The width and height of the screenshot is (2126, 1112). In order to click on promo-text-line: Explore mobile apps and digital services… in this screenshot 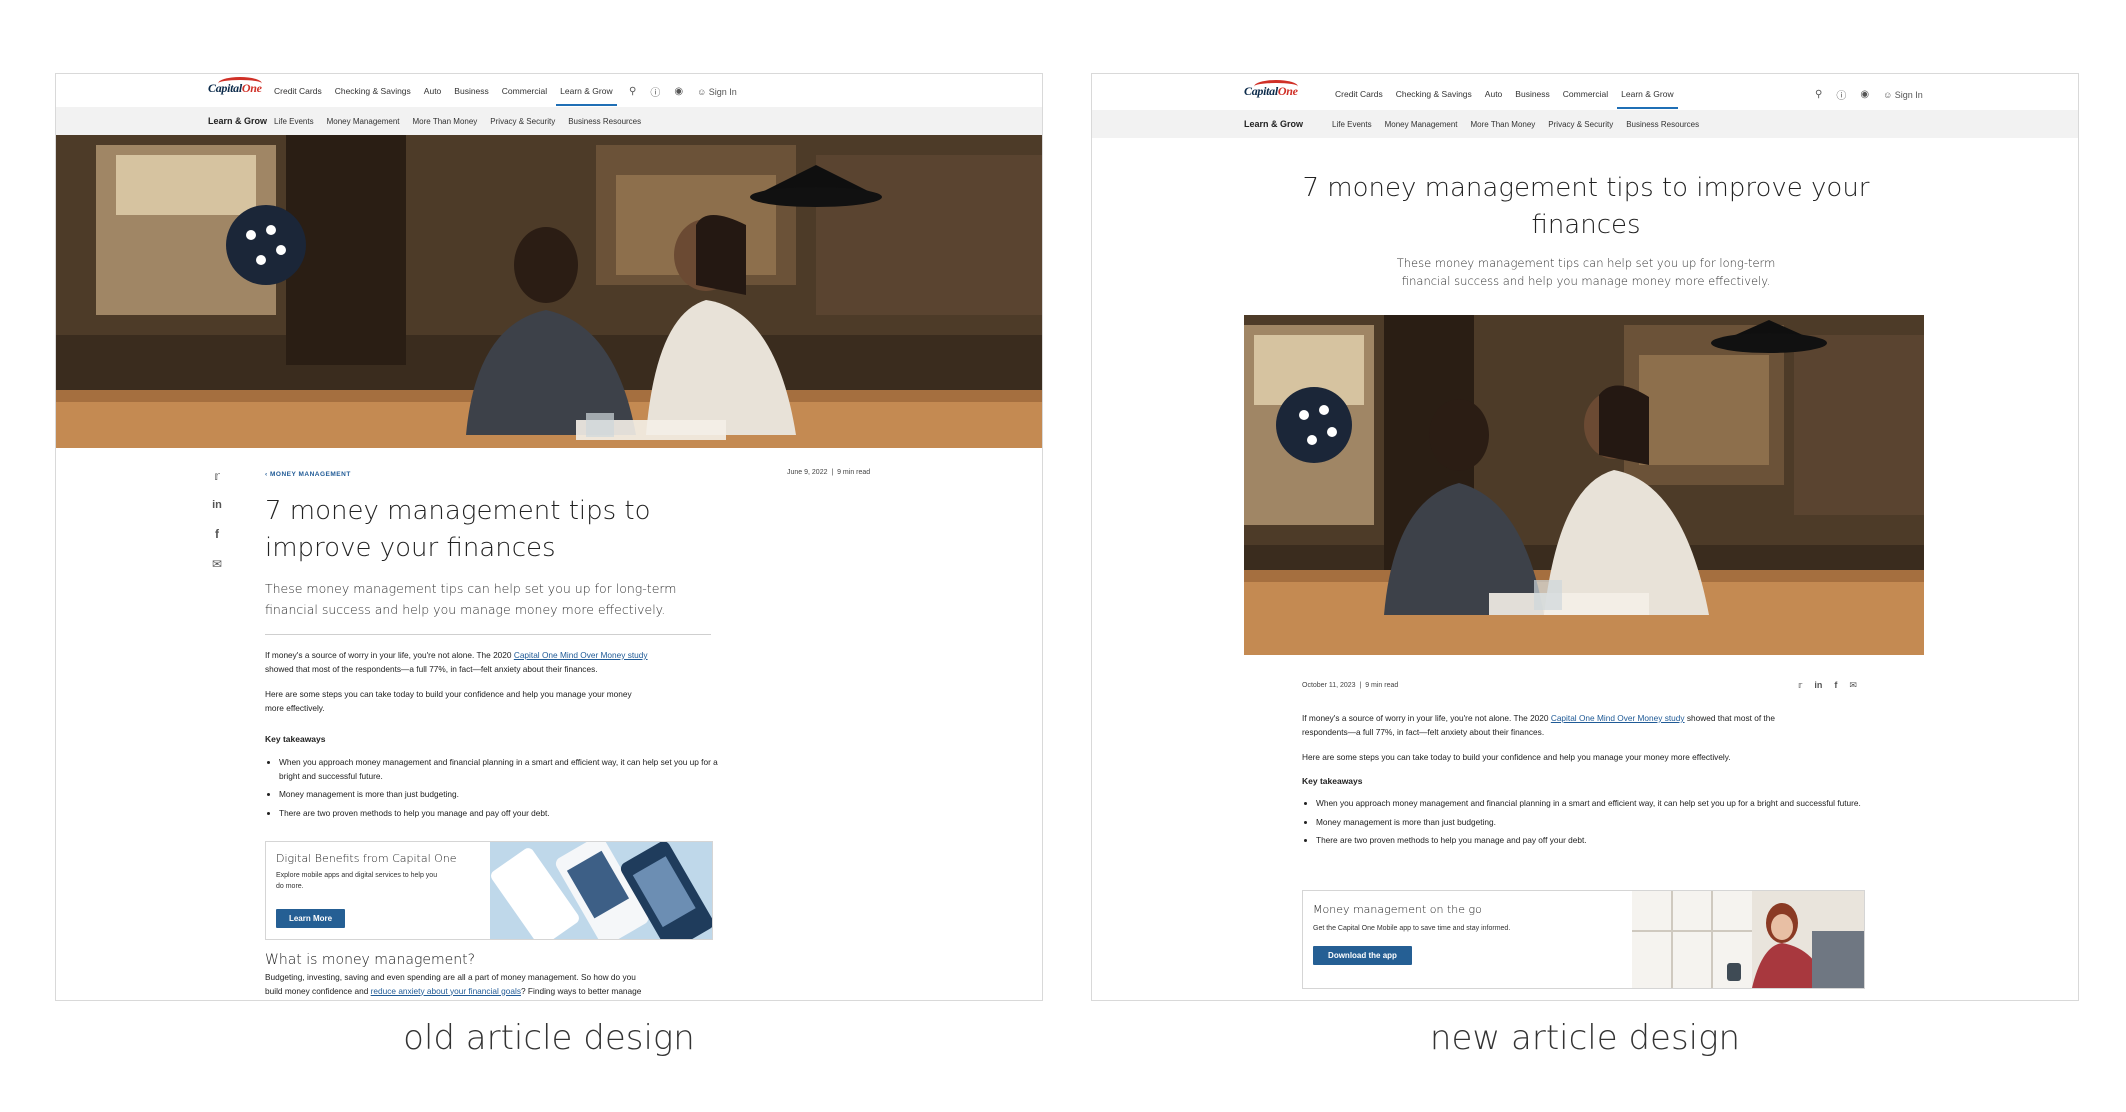, I will do `click(357, 875)`.